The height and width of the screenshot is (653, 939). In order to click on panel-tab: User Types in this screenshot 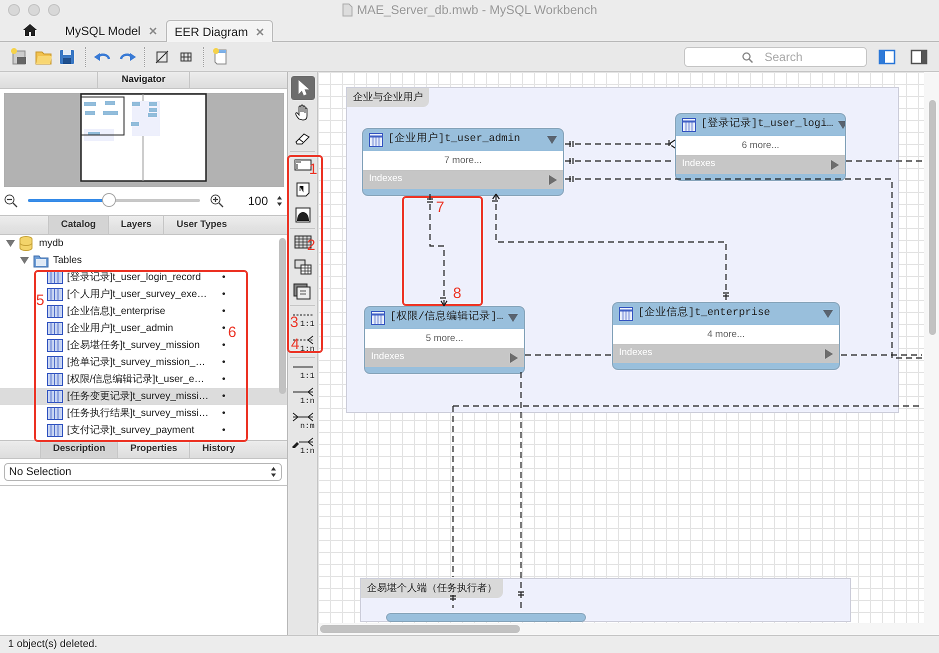, I will do `click(201, 225)`.